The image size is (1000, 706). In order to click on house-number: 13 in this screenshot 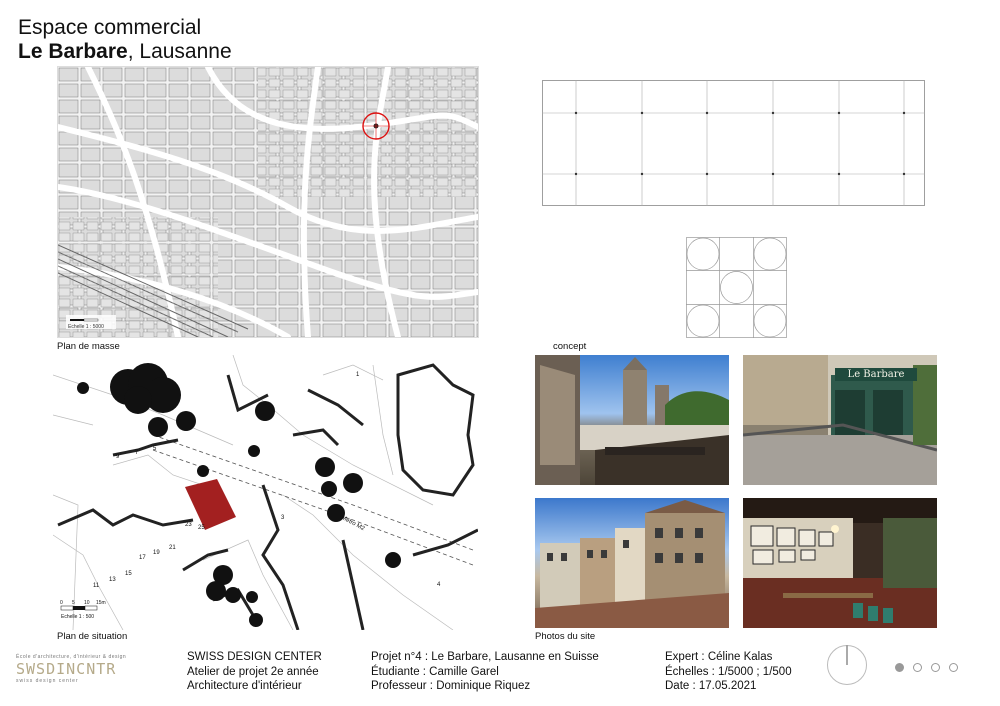, I will do `click(112, 580)`.